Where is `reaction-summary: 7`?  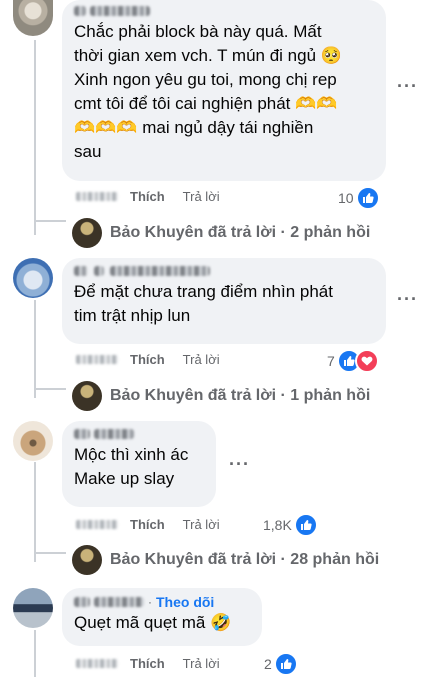 reaction-summary: 7 is located at coordinates (353, 361).